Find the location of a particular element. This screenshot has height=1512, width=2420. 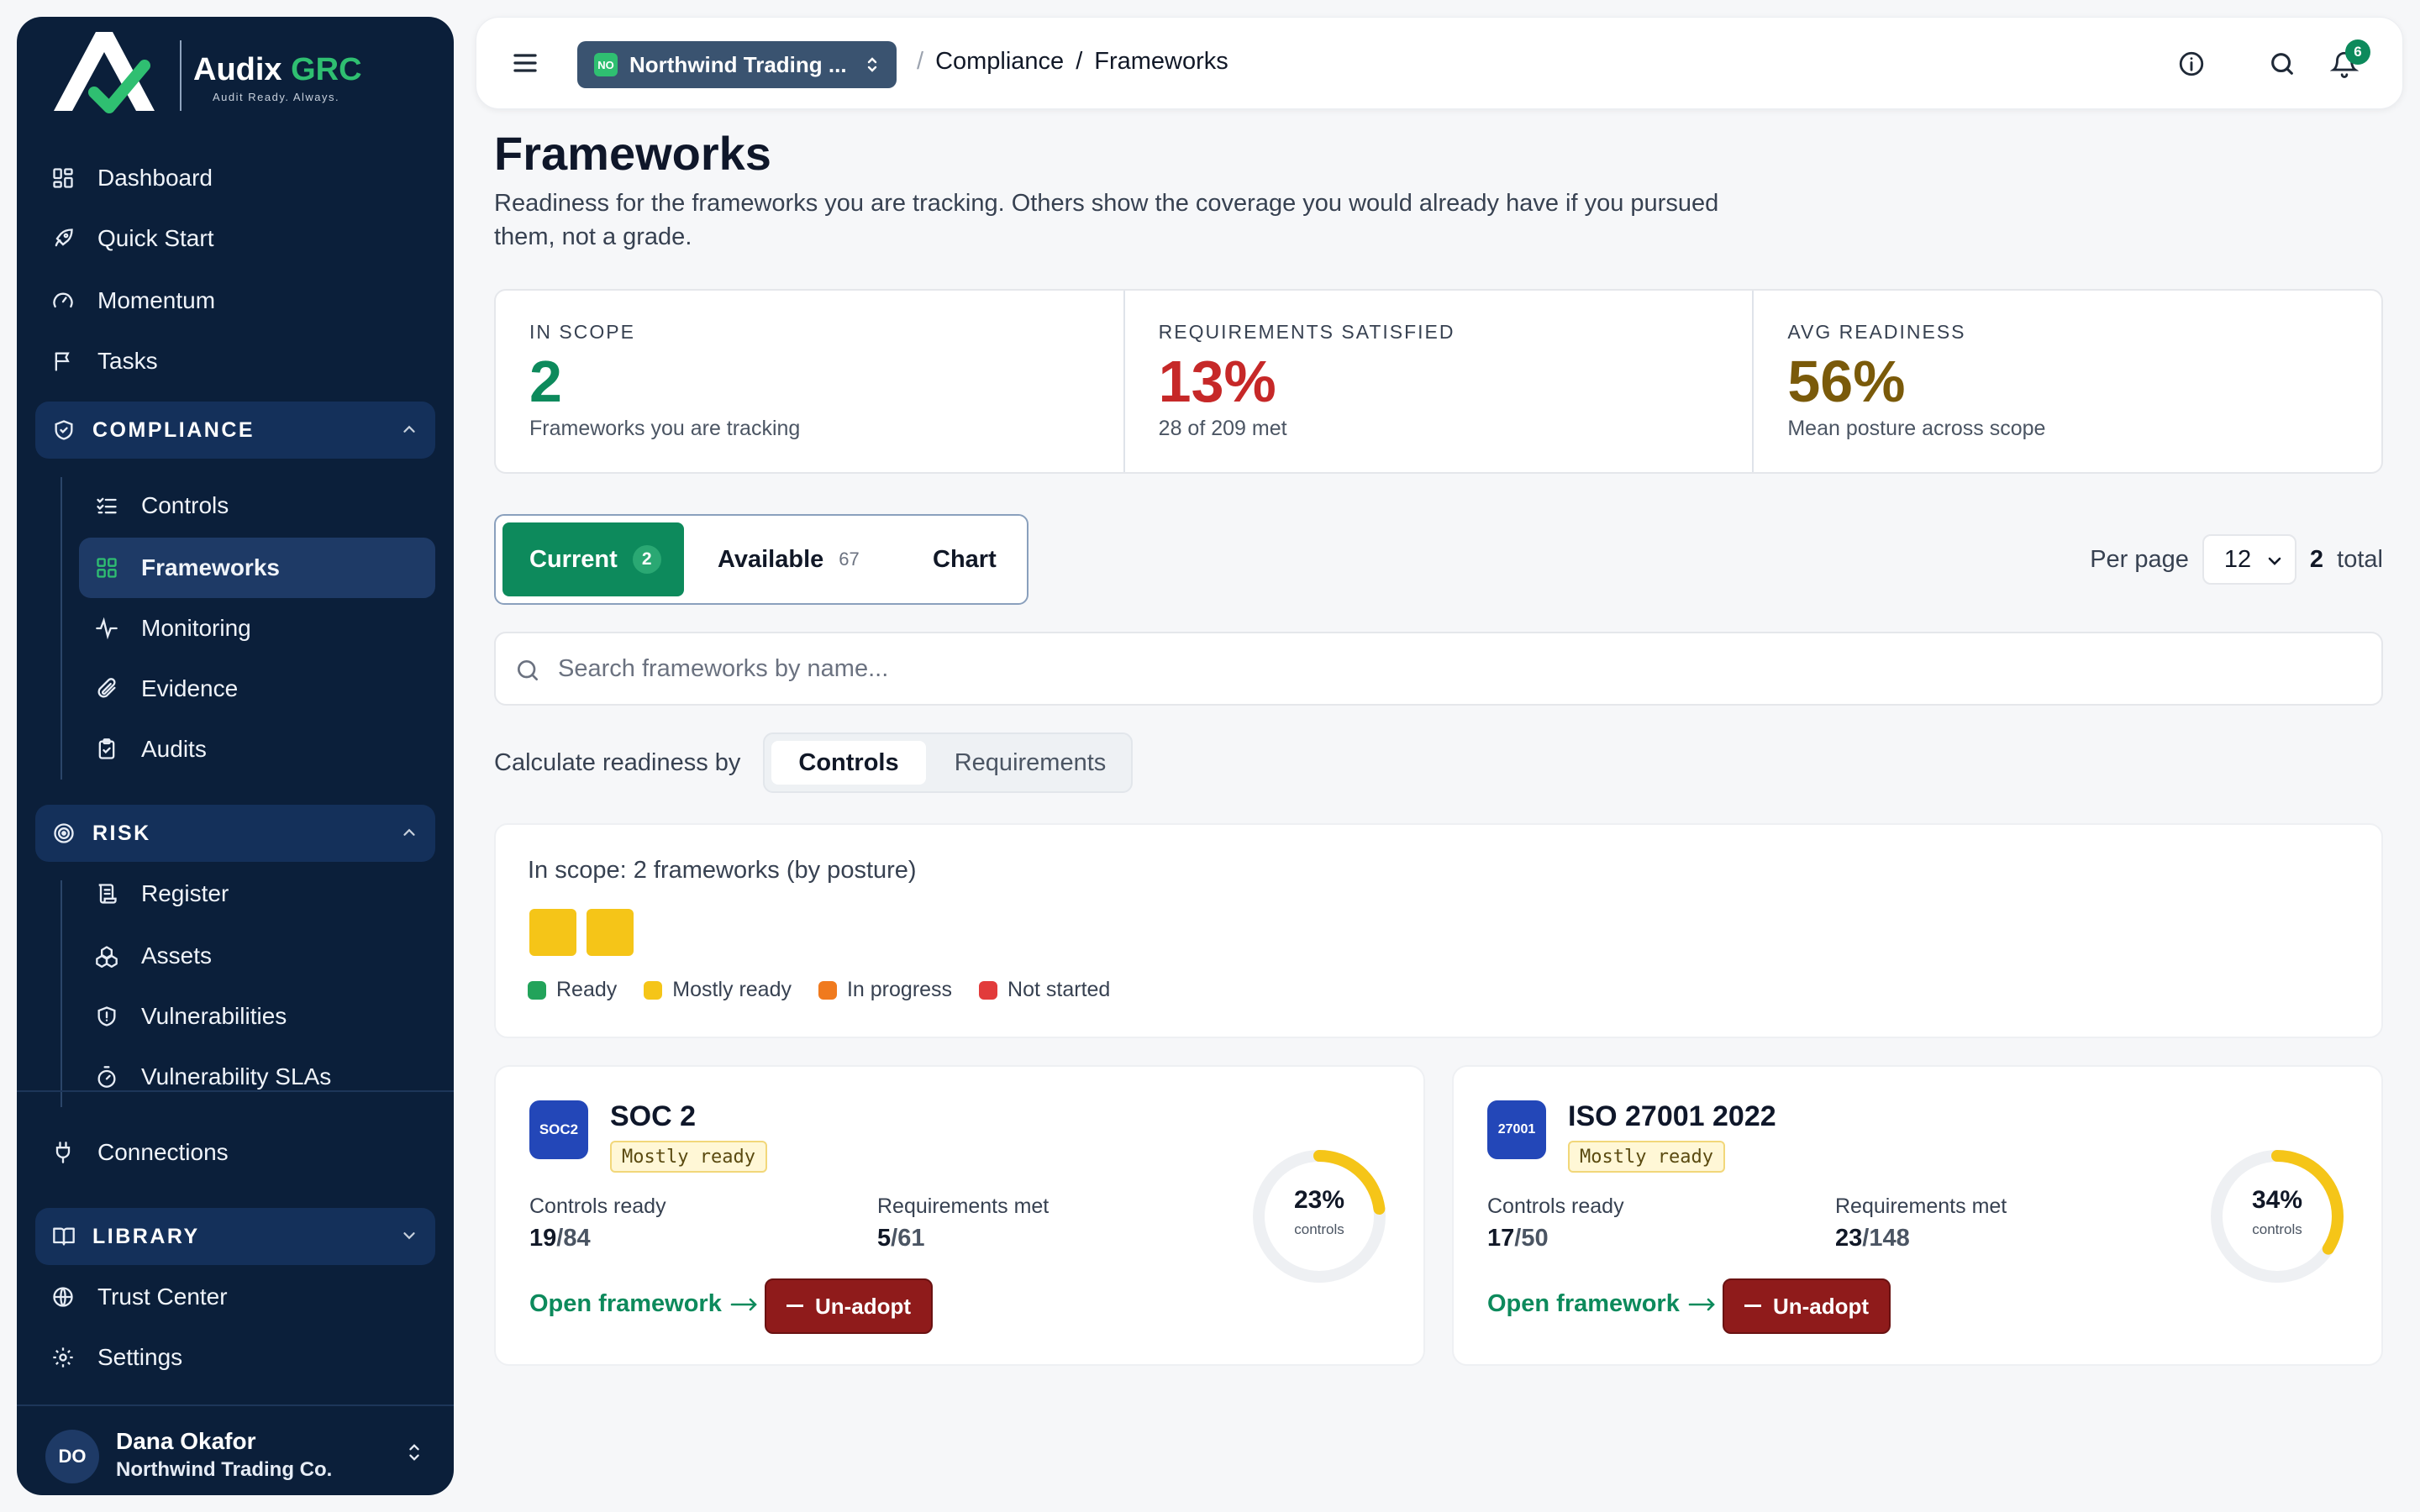

nav-label: Monitoring is located at coordinates (196, 628).